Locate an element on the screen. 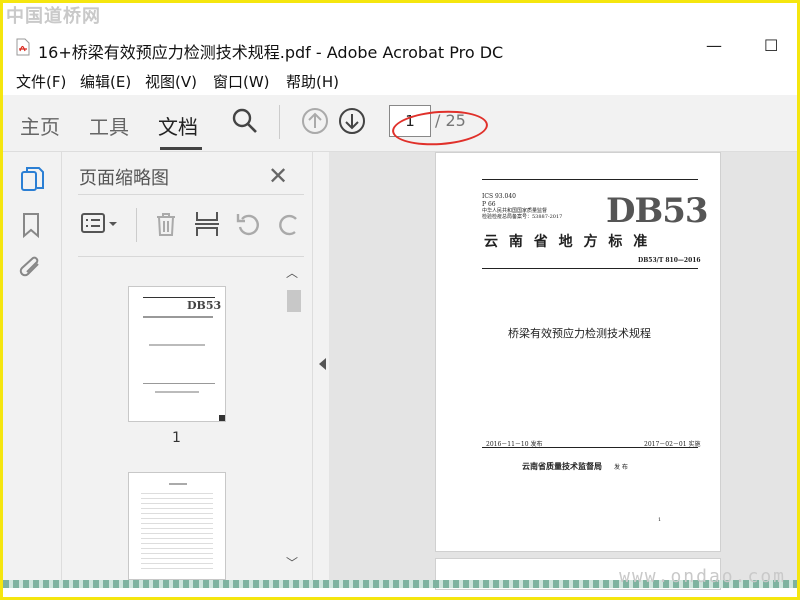 This screenshot has height=600, width=800. thumbnail-options-icon is located at coordinates (100, 224).